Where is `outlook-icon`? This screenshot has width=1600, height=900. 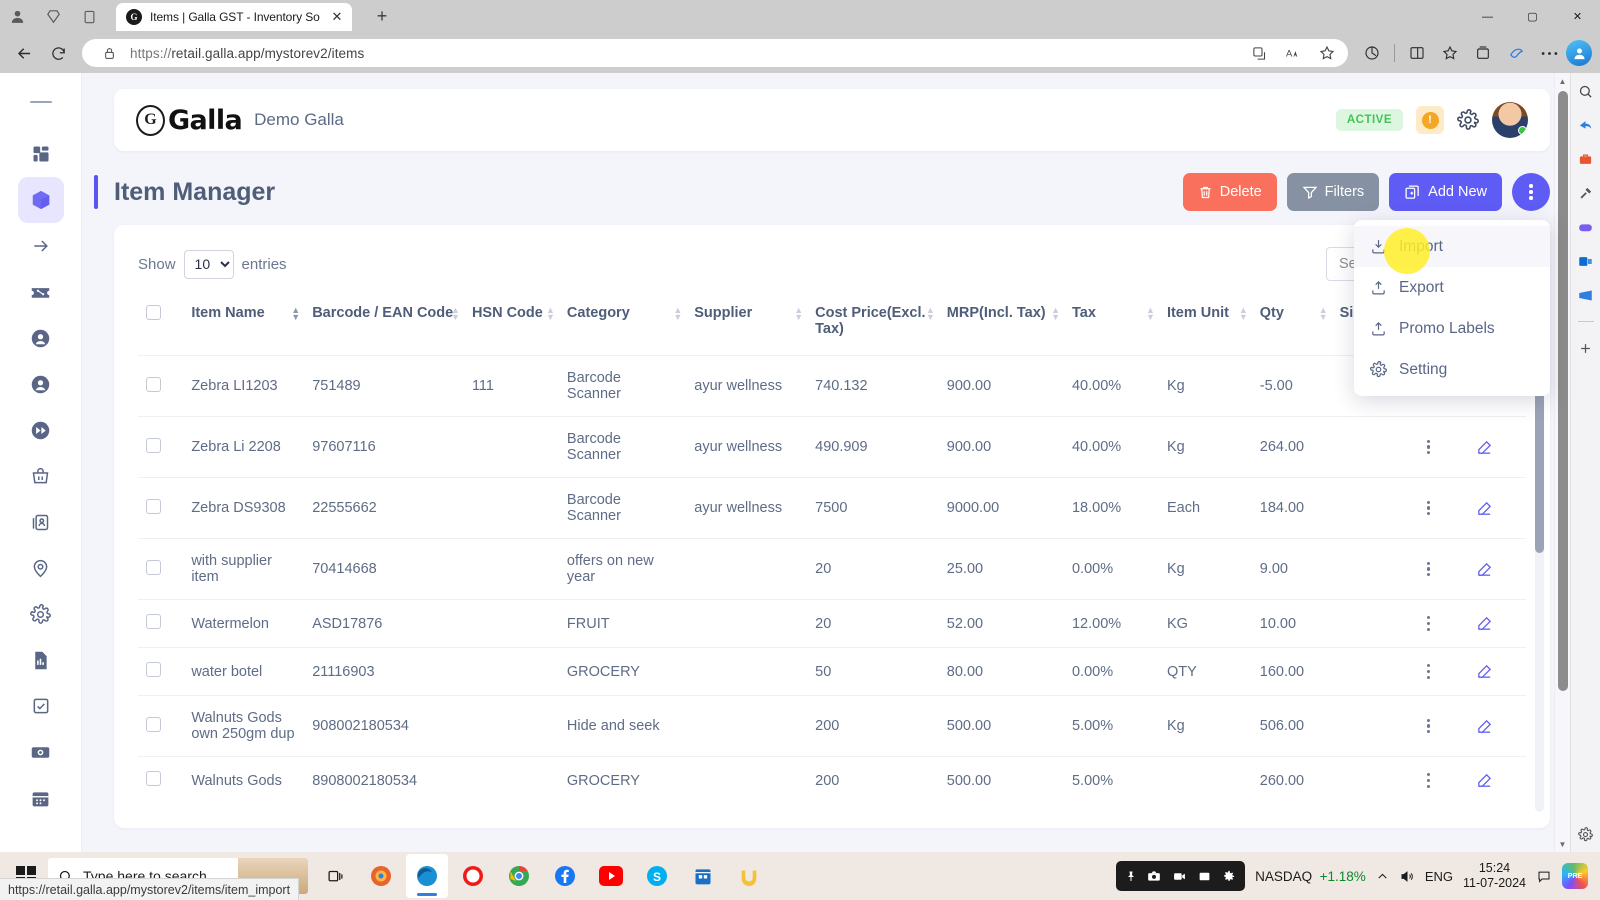 outlook-icon is located at coordinates (1586, 261).